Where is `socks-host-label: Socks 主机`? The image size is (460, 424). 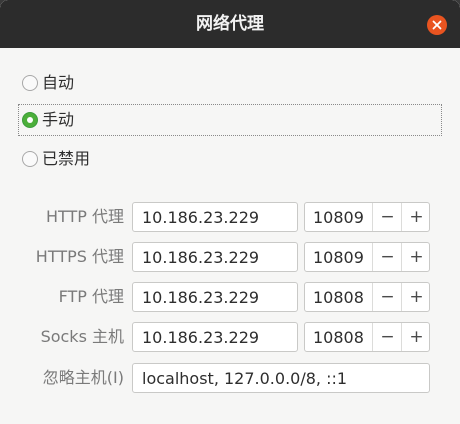
socks-host-label: Socks 主机 is located at coordinates (82, 336).